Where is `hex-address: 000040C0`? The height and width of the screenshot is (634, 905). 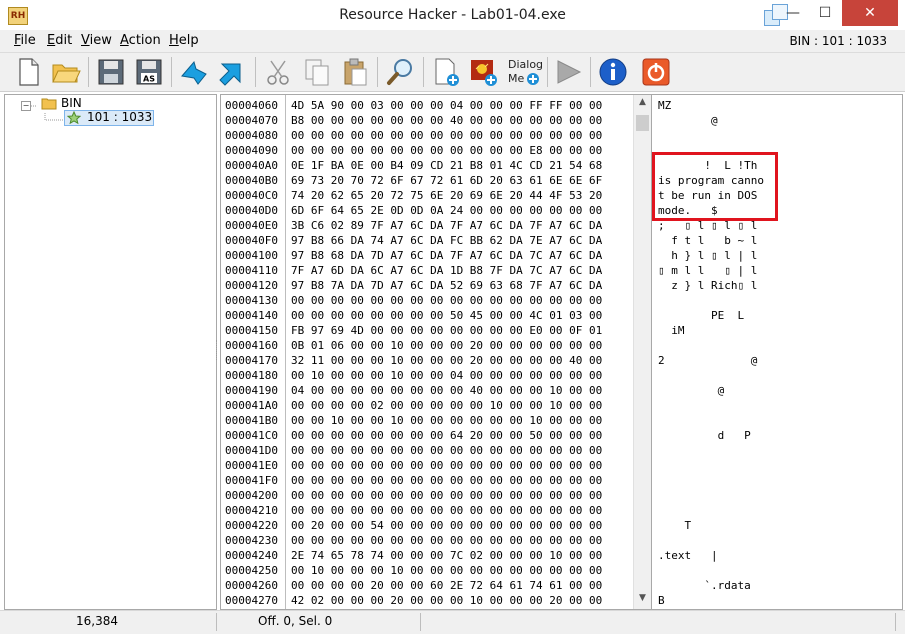 hex-address: 000040C0 is located at coordinates (251, 195).